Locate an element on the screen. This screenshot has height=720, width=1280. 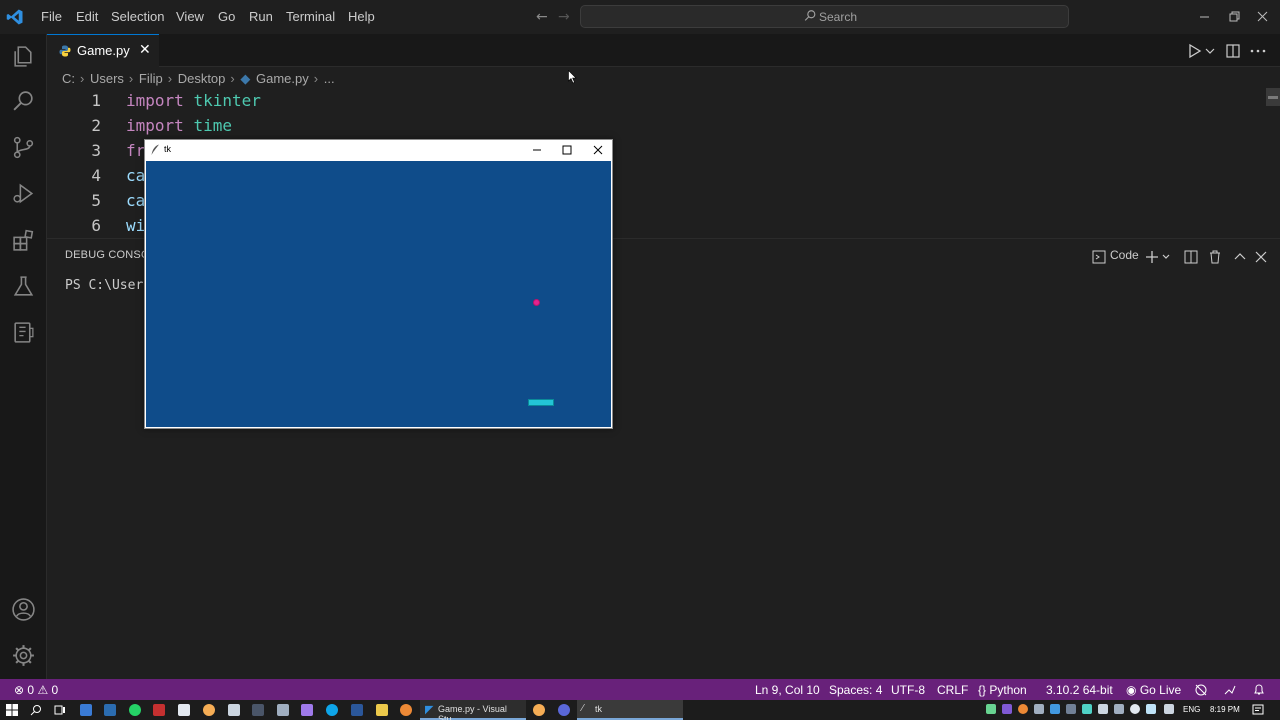
tab-game-py: Game.py ✕ is located at coordinates (103, 50).